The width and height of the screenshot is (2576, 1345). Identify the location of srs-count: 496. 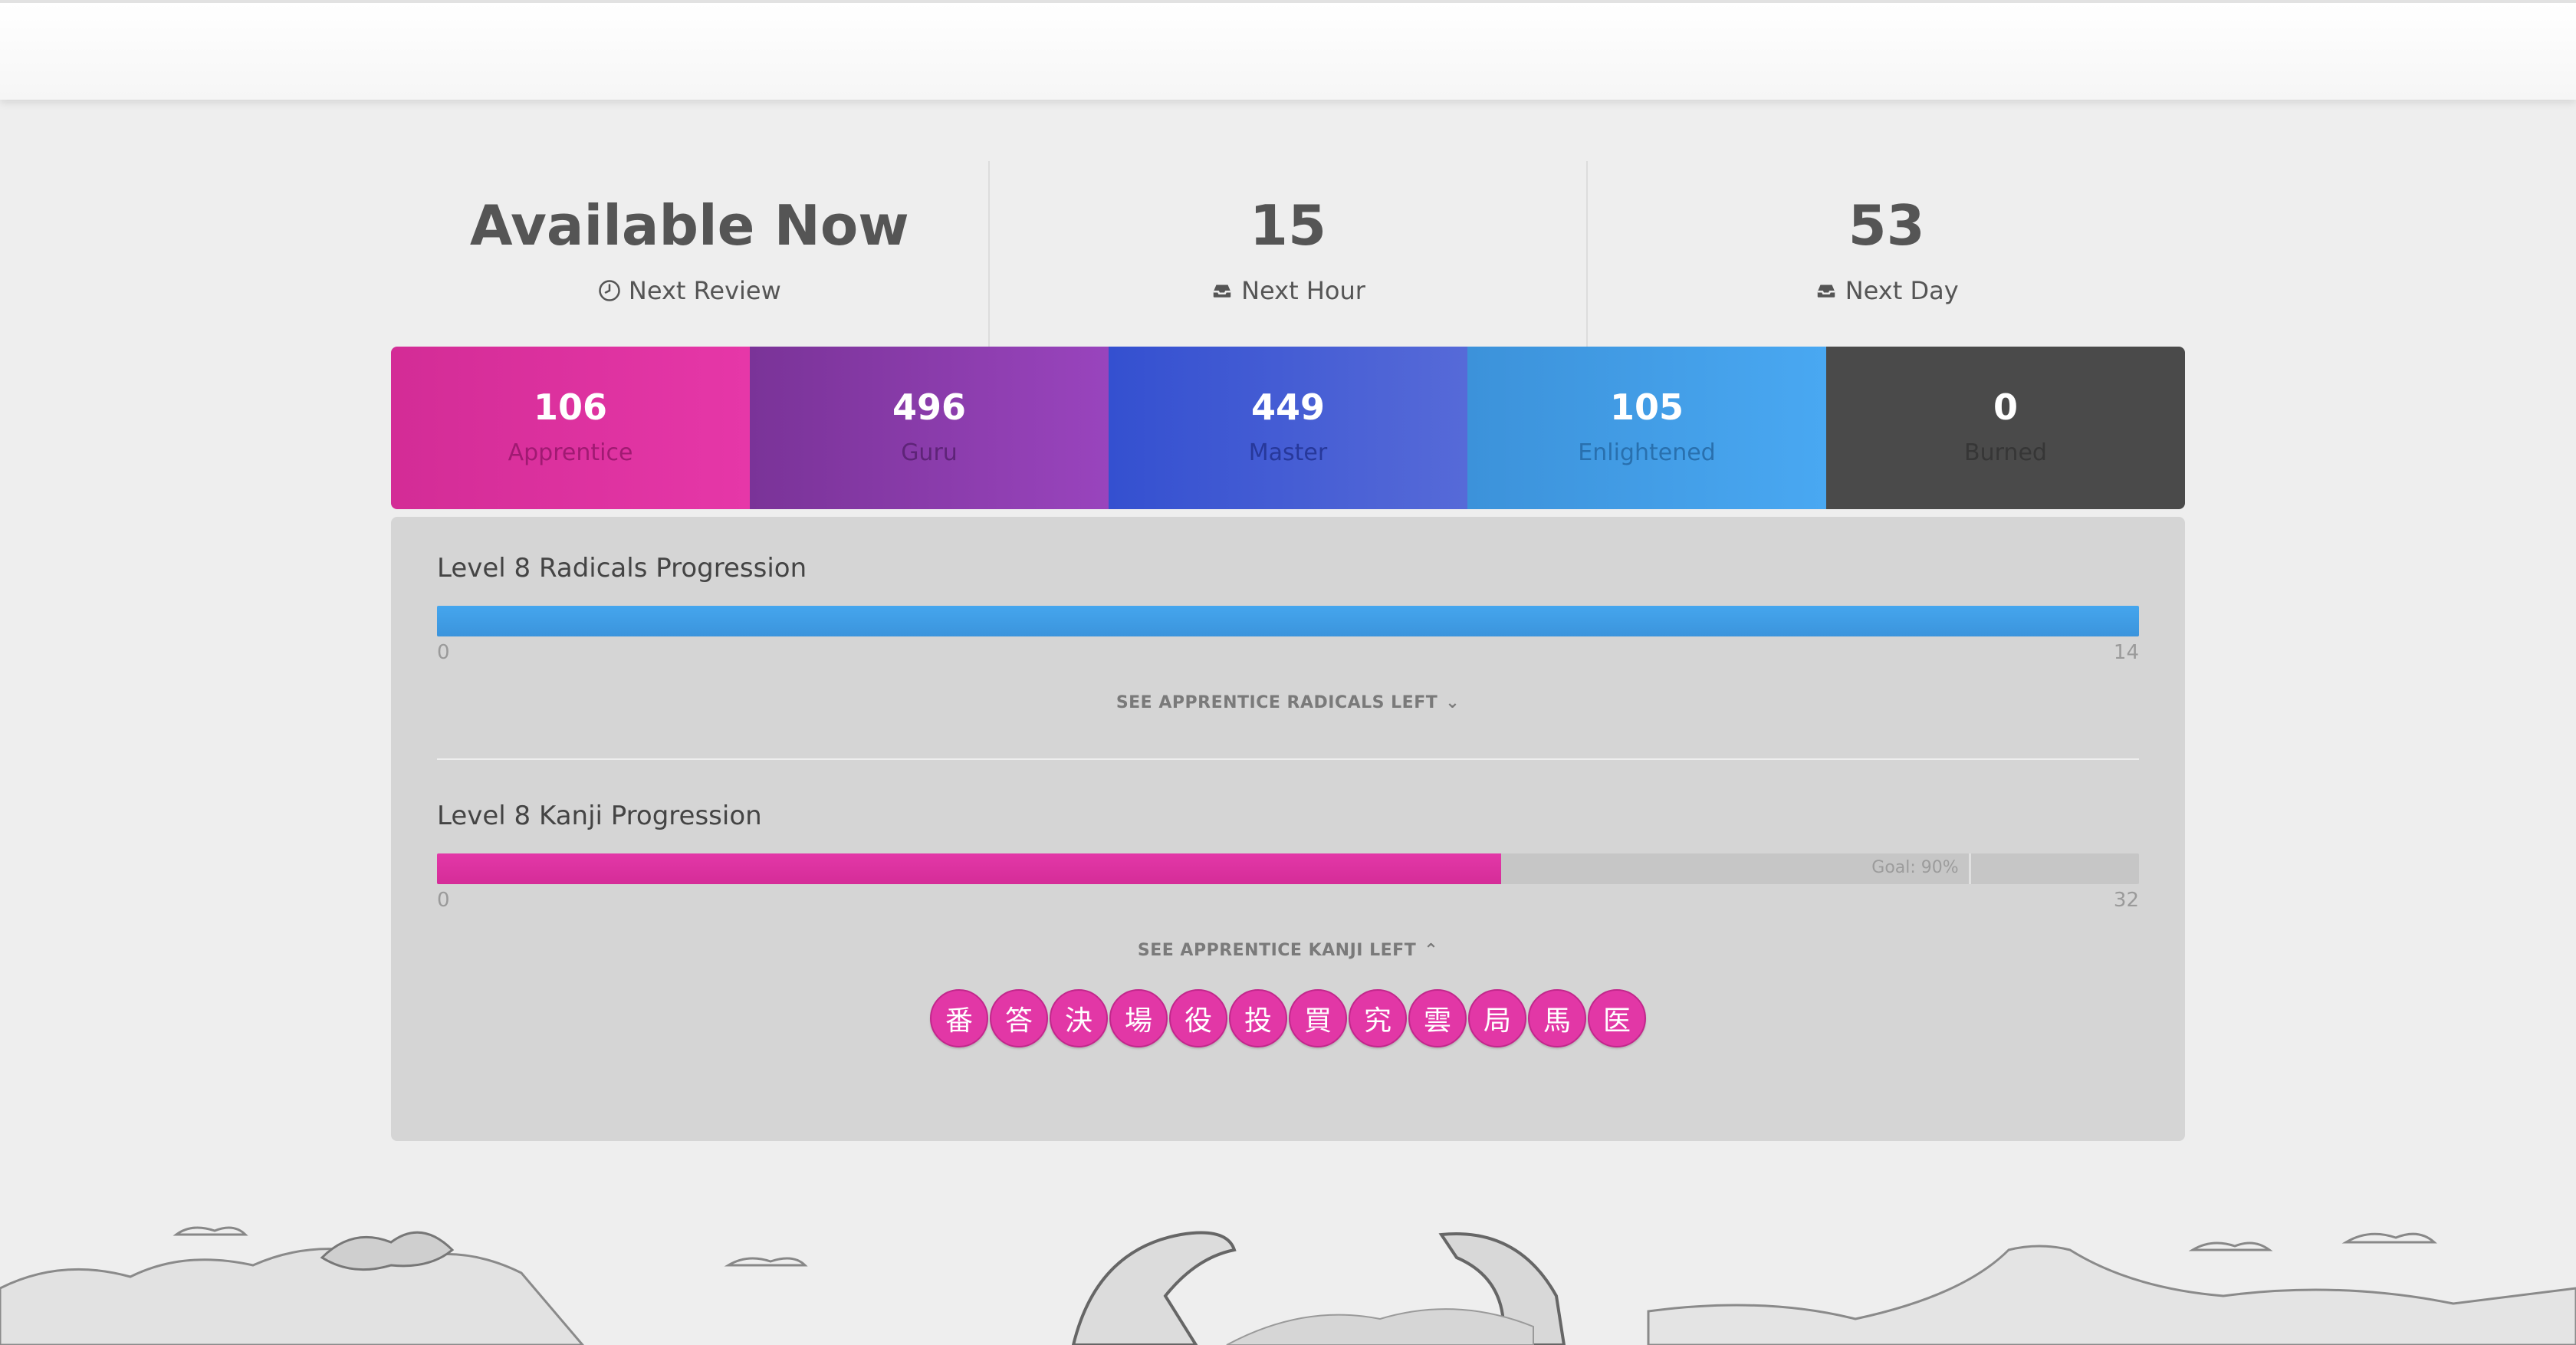
(929, 407).